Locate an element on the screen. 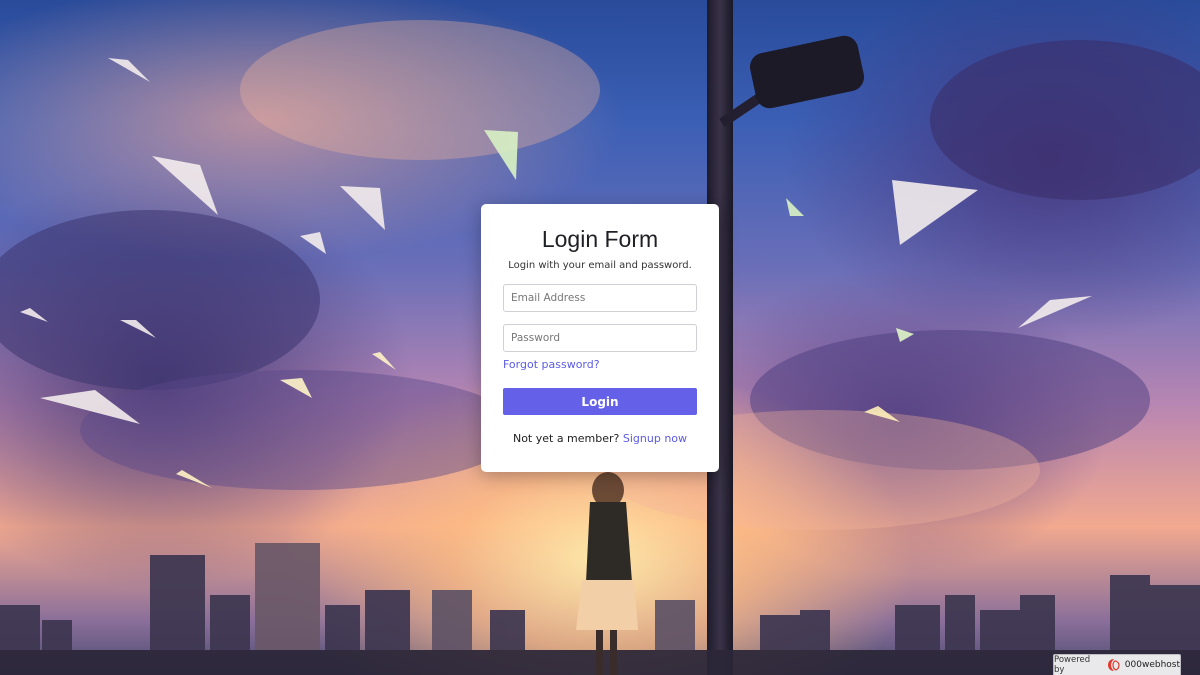  girl-figure is located at coordinates (607, 573).